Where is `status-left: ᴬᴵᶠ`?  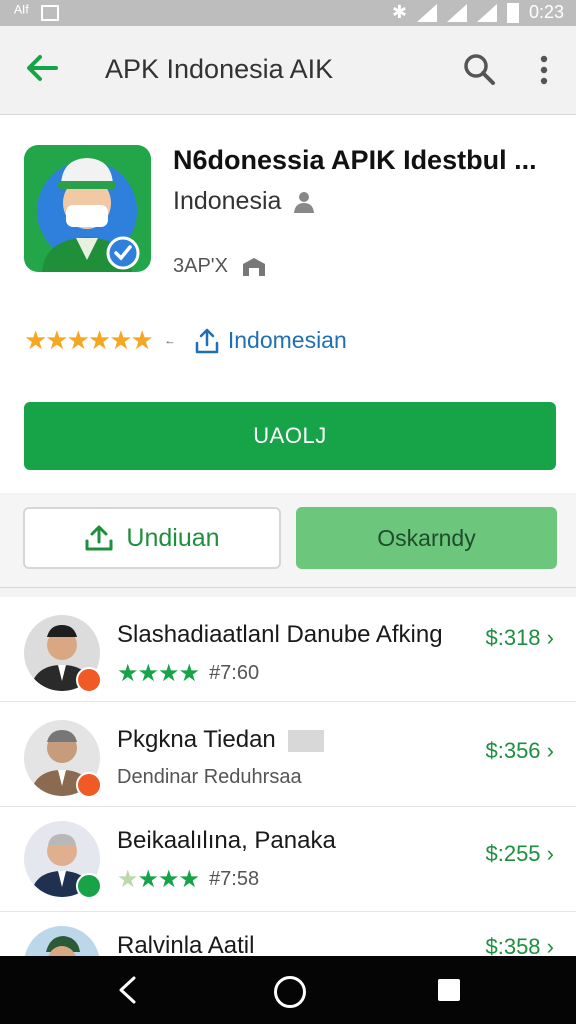 status-left: ᴬᴵᶠ is located at coordinates (37, 12).